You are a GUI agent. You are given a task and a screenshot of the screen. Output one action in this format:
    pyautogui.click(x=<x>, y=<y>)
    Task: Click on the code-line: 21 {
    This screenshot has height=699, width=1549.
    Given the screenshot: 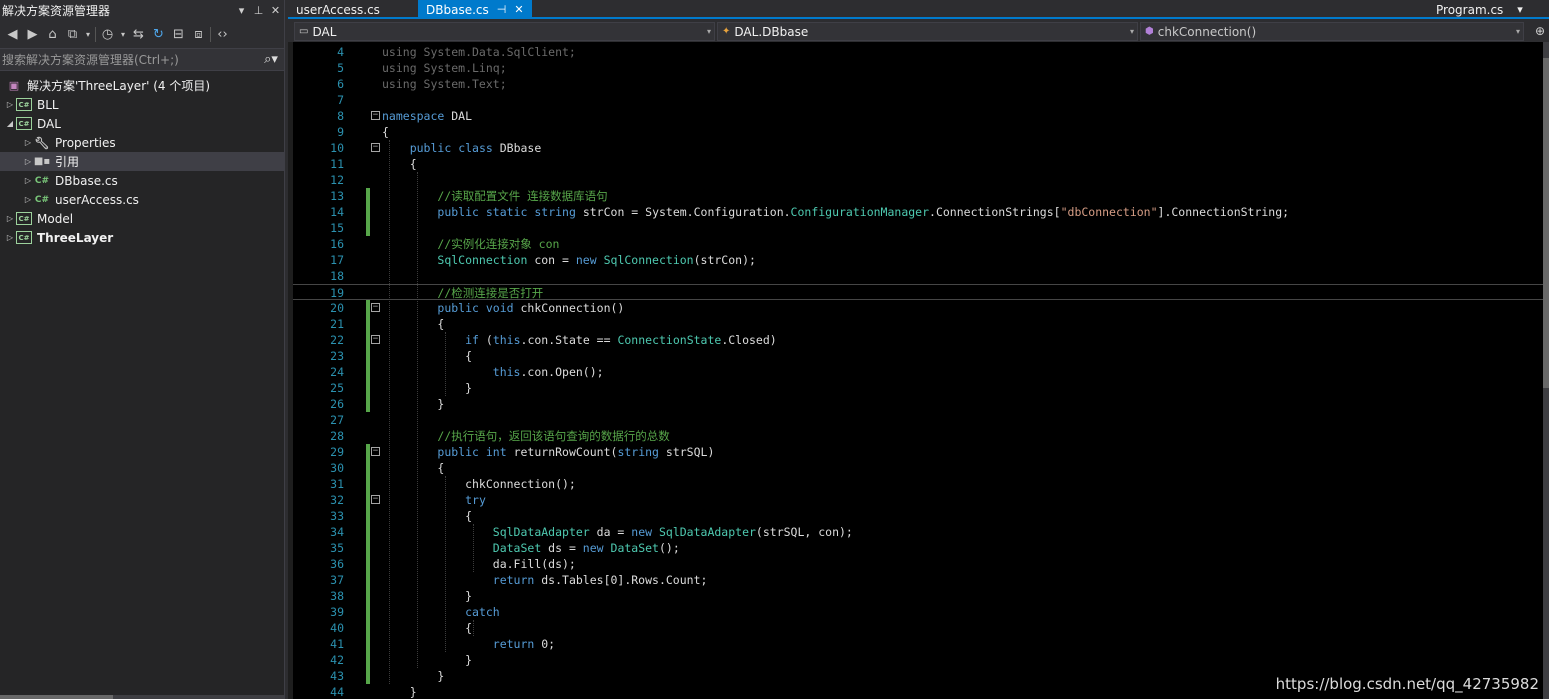 What is the action you would take?
    pyautogui.click(x=918, y=324)
    